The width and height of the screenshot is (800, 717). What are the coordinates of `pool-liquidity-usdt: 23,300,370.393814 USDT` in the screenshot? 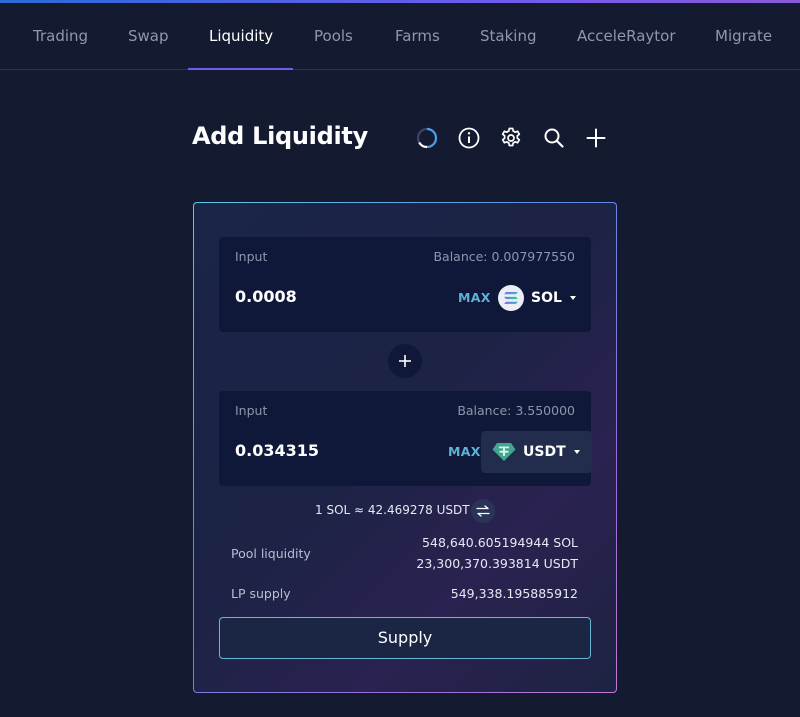 It's located at (497, 563).